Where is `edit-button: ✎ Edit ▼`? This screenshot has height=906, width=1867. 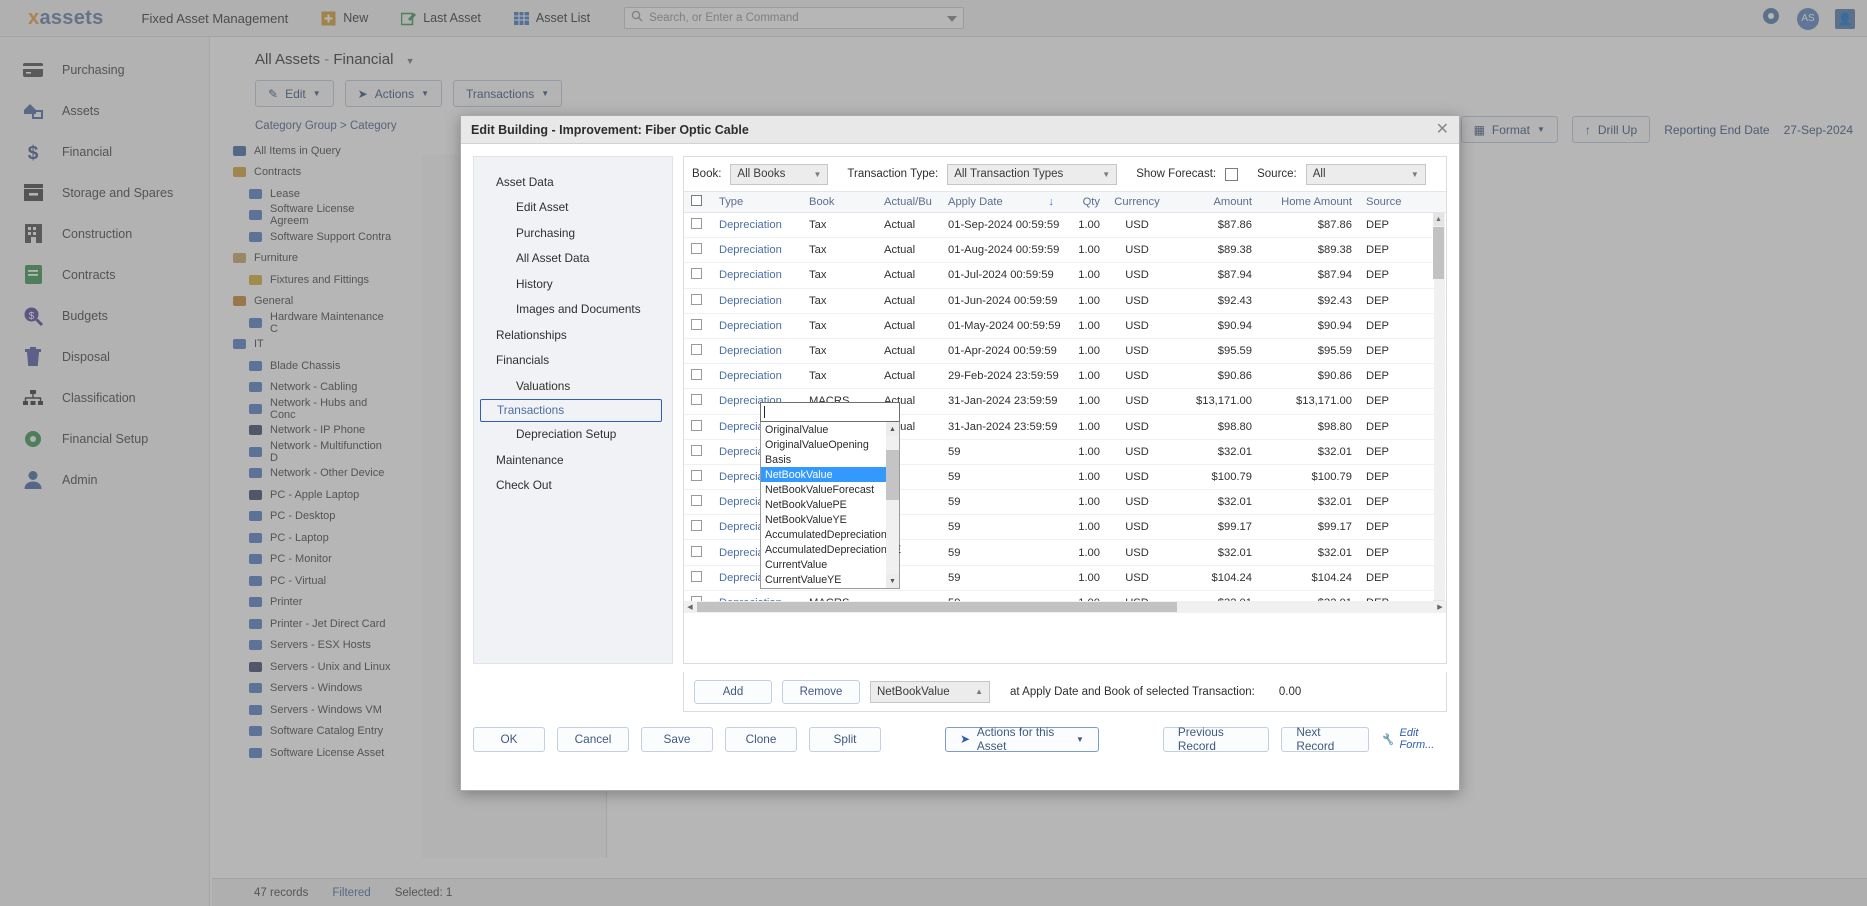
edit-button: ✎ Edit ▼ is located at coordinates (294, 93).